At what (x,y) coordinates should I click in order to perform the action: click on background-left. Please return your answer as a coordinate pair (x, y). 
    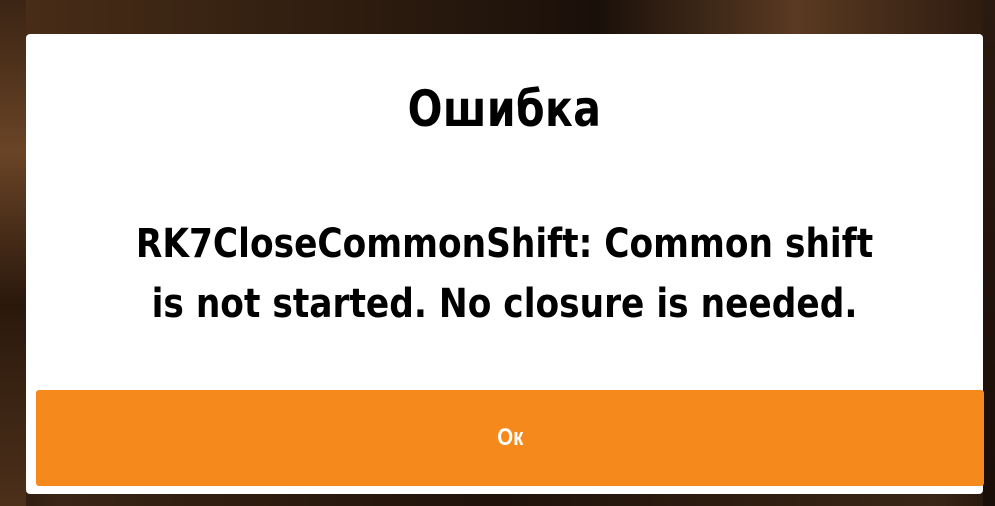
    Looking at the image, I should click on (13, 253).